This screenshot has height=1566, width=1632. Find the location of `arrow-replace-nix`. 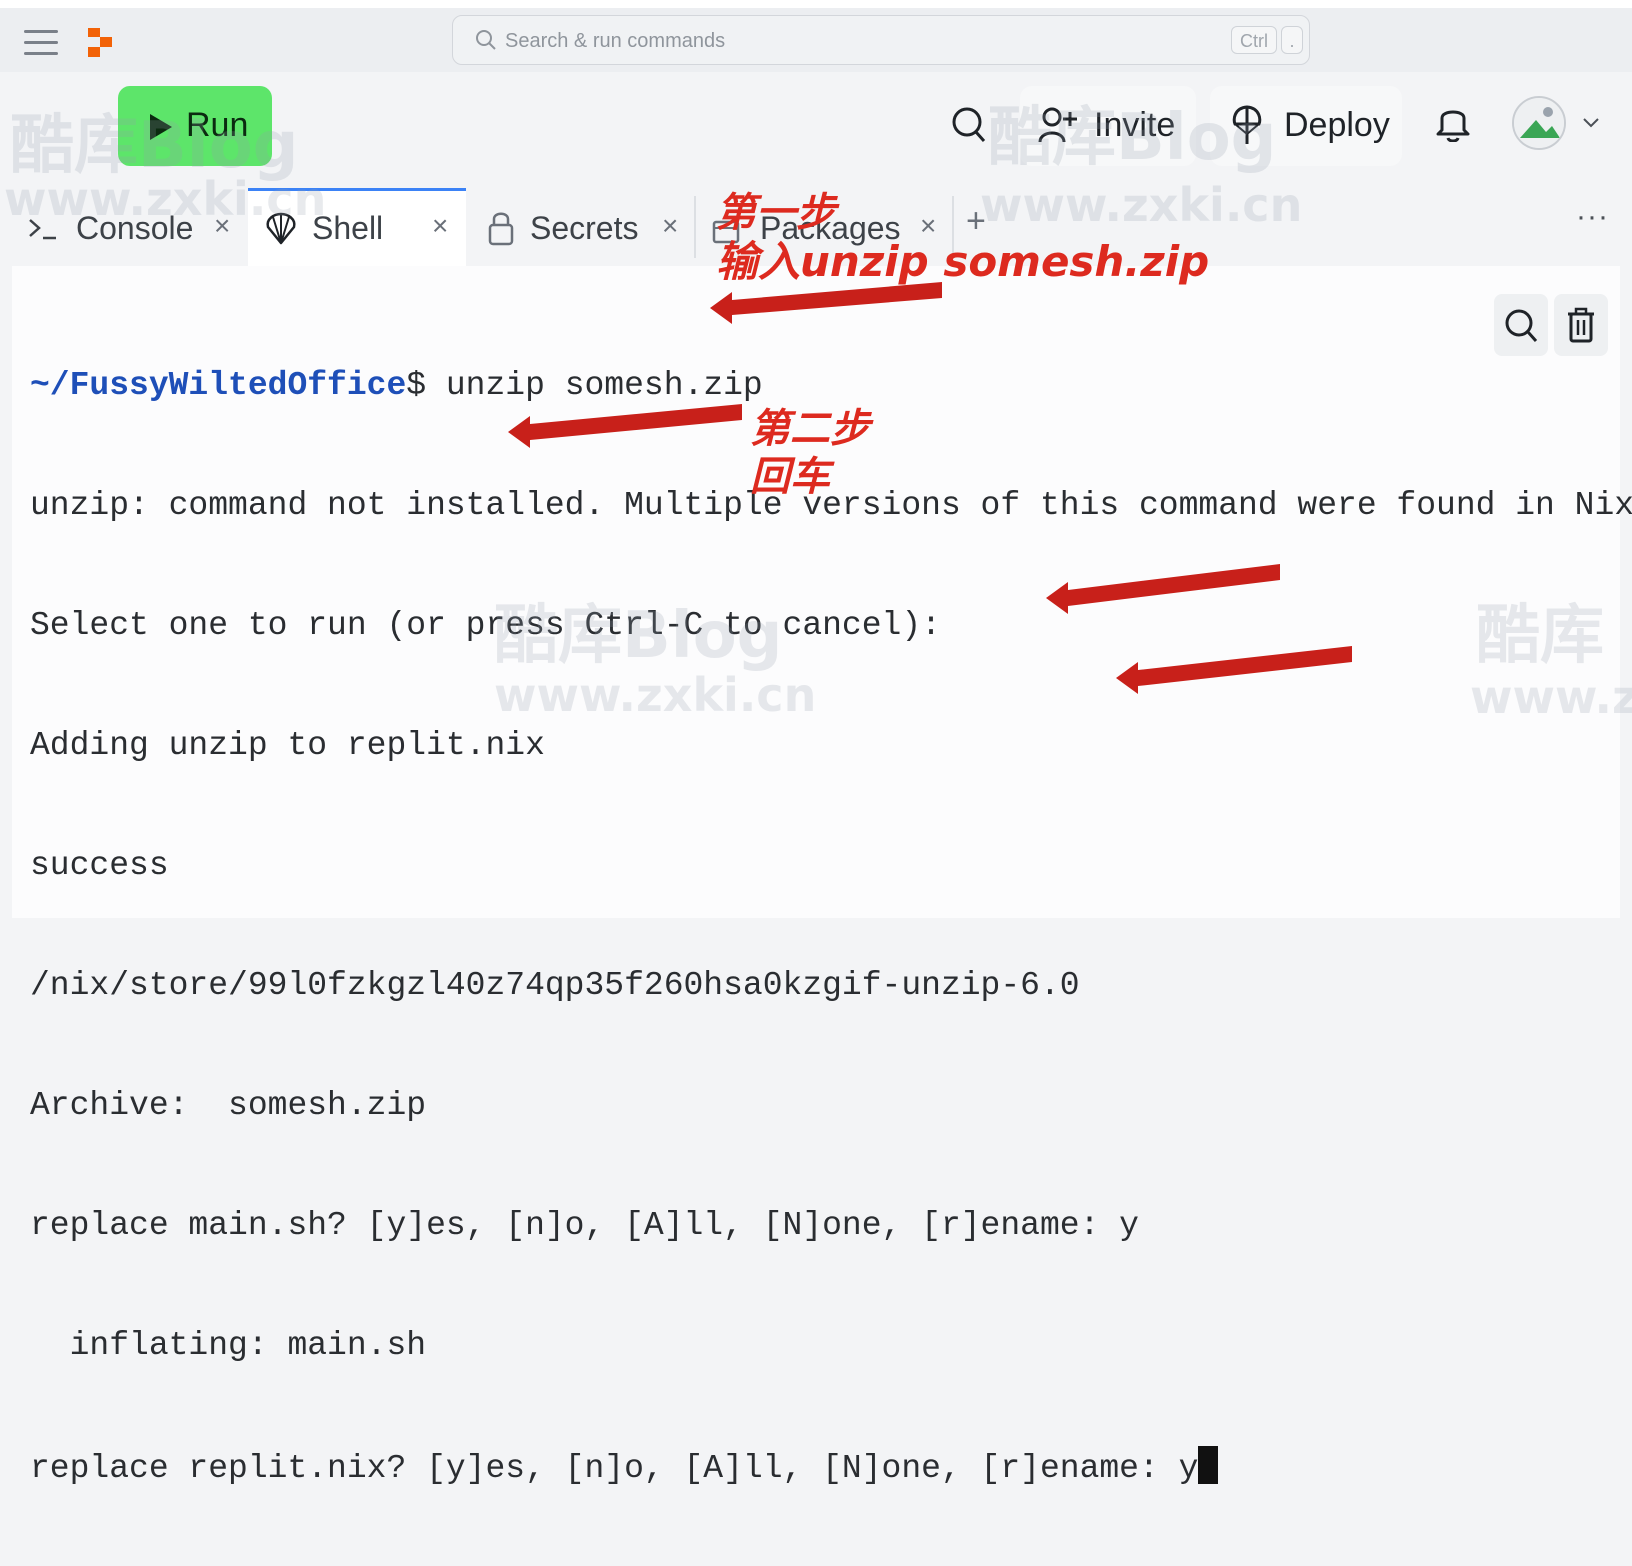

arrow-replace-nix is located at coordinates (1234, 670).